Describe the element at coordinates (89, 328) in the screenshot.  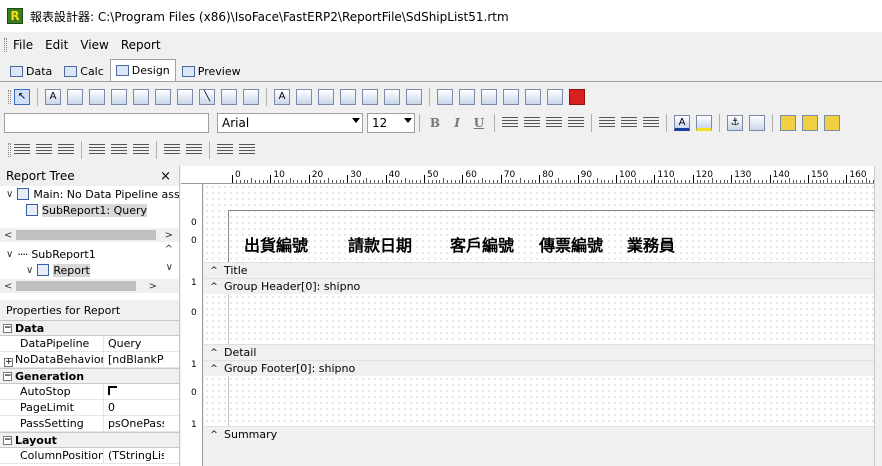
I see `prop-group-data: − Data` at that location.